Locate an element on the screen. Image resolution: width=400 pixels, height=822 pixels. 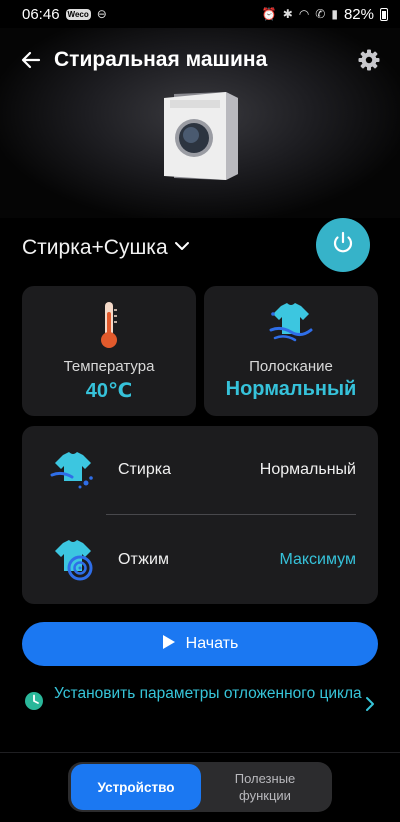
delayed-cycle-text: Установить параметры отложенного цикла is located at coordinates (208, 693).